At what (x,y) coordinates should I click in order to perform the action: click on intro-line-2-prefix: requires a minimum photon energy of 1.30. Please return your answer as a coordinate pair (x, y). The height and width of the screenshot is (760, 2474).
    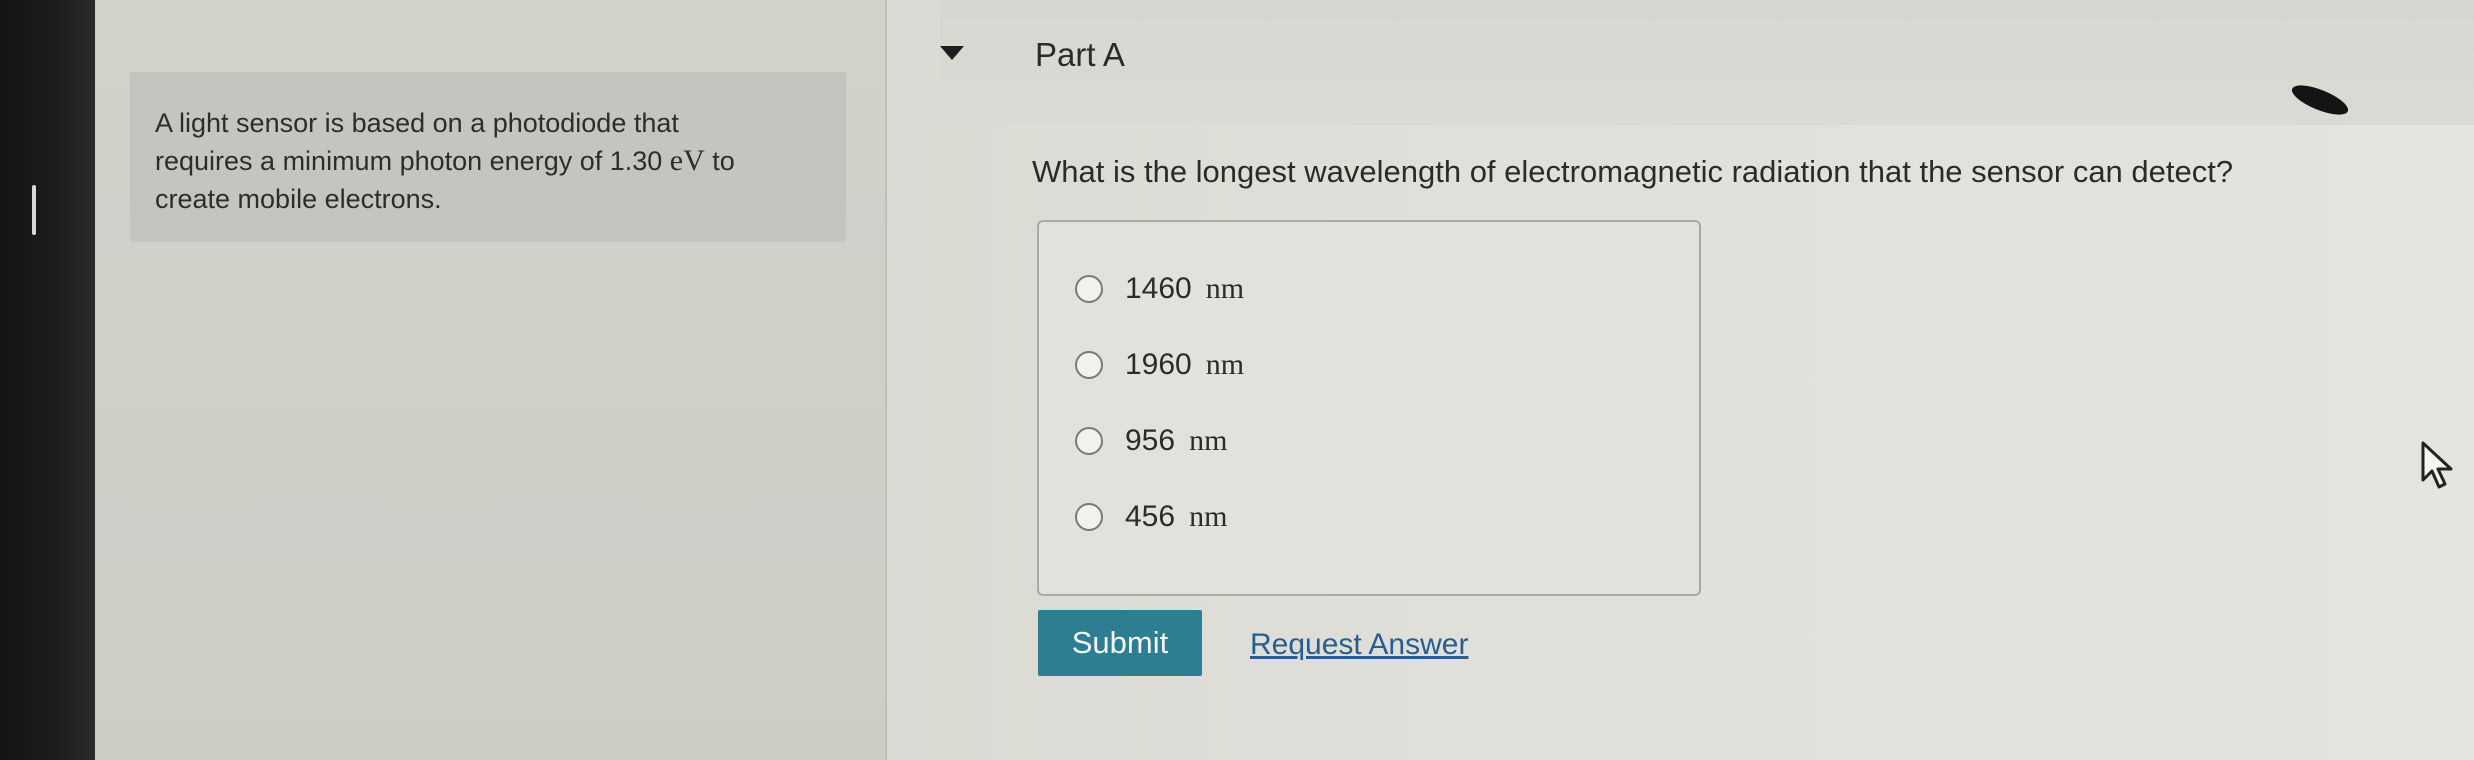
    Looking at the image, I should click on (409, 161).